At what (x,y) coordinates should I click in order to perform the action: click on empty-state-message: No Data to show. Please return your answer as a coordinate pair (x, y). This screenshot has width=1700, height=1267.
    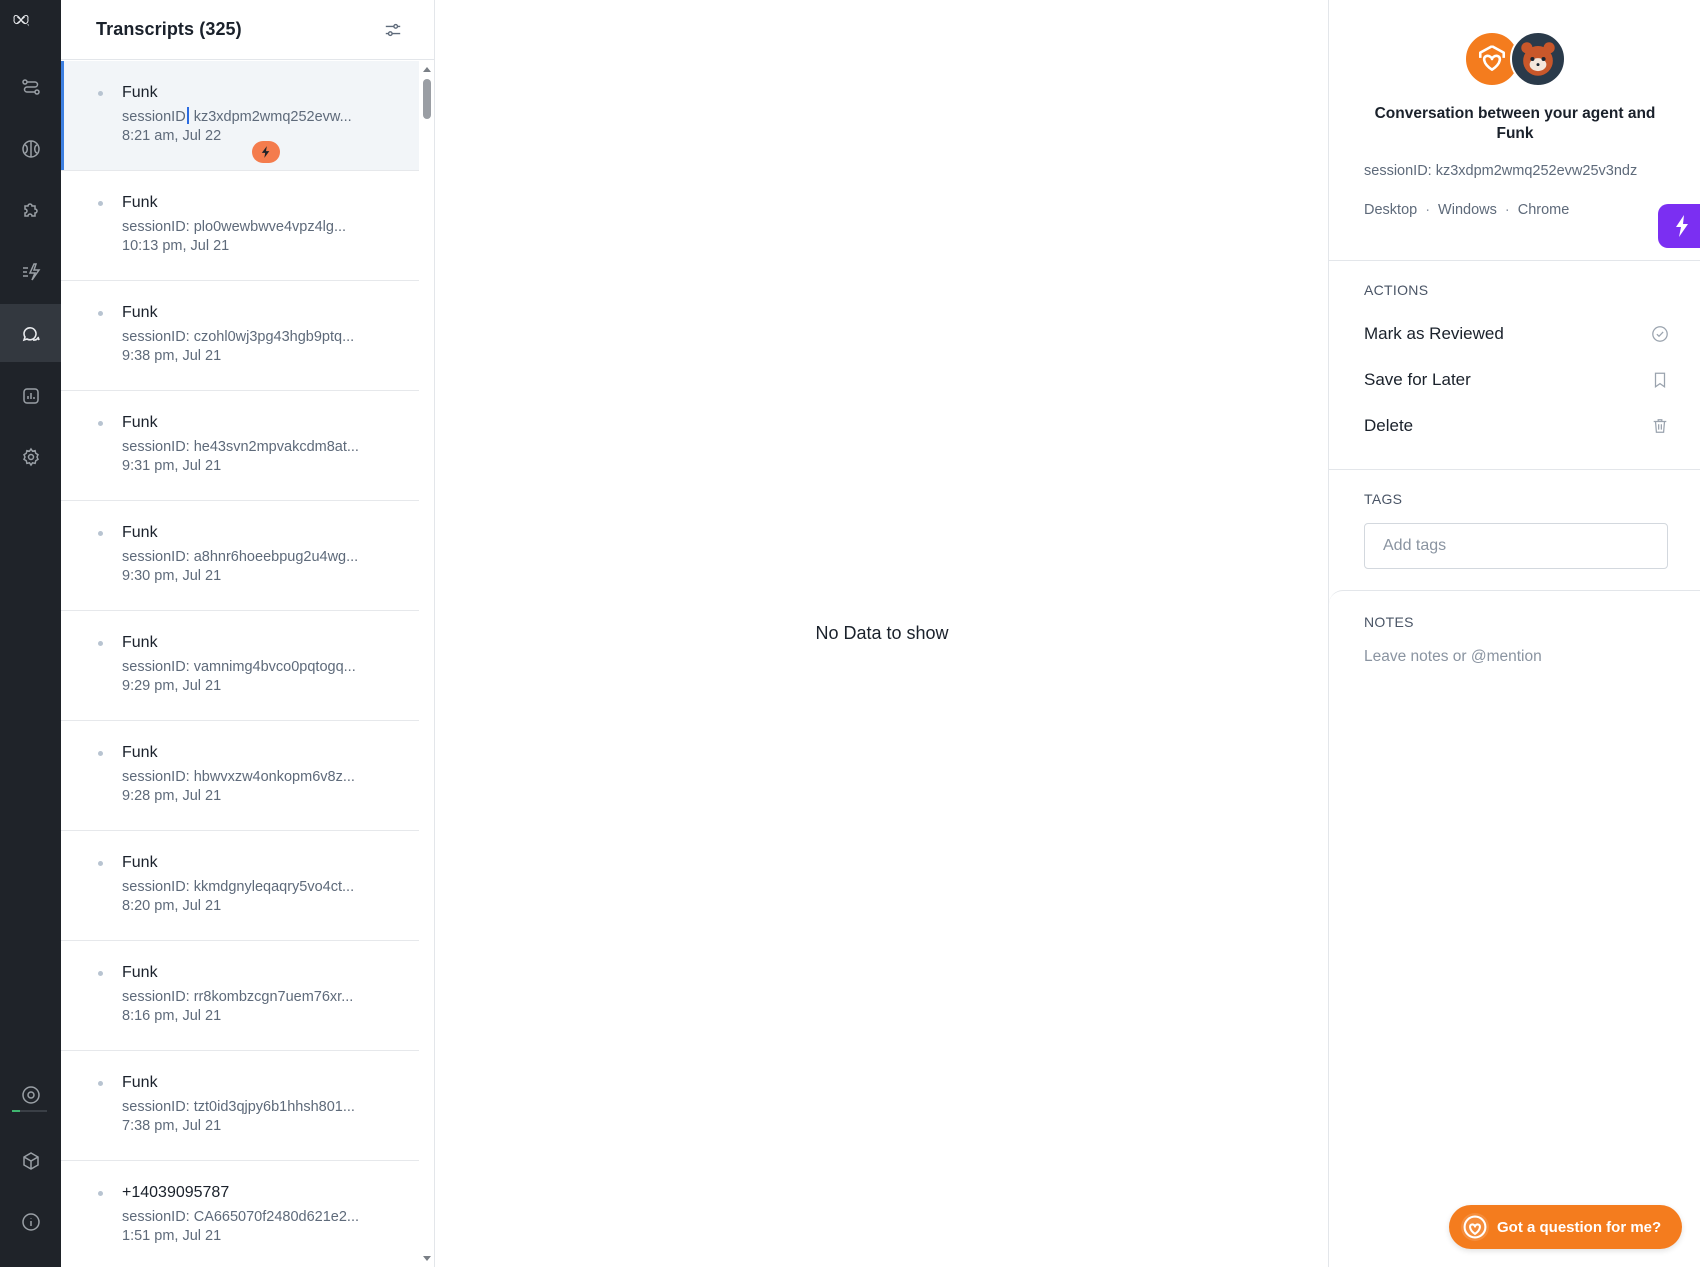
    Looking at the image, I should click on (882, 633).